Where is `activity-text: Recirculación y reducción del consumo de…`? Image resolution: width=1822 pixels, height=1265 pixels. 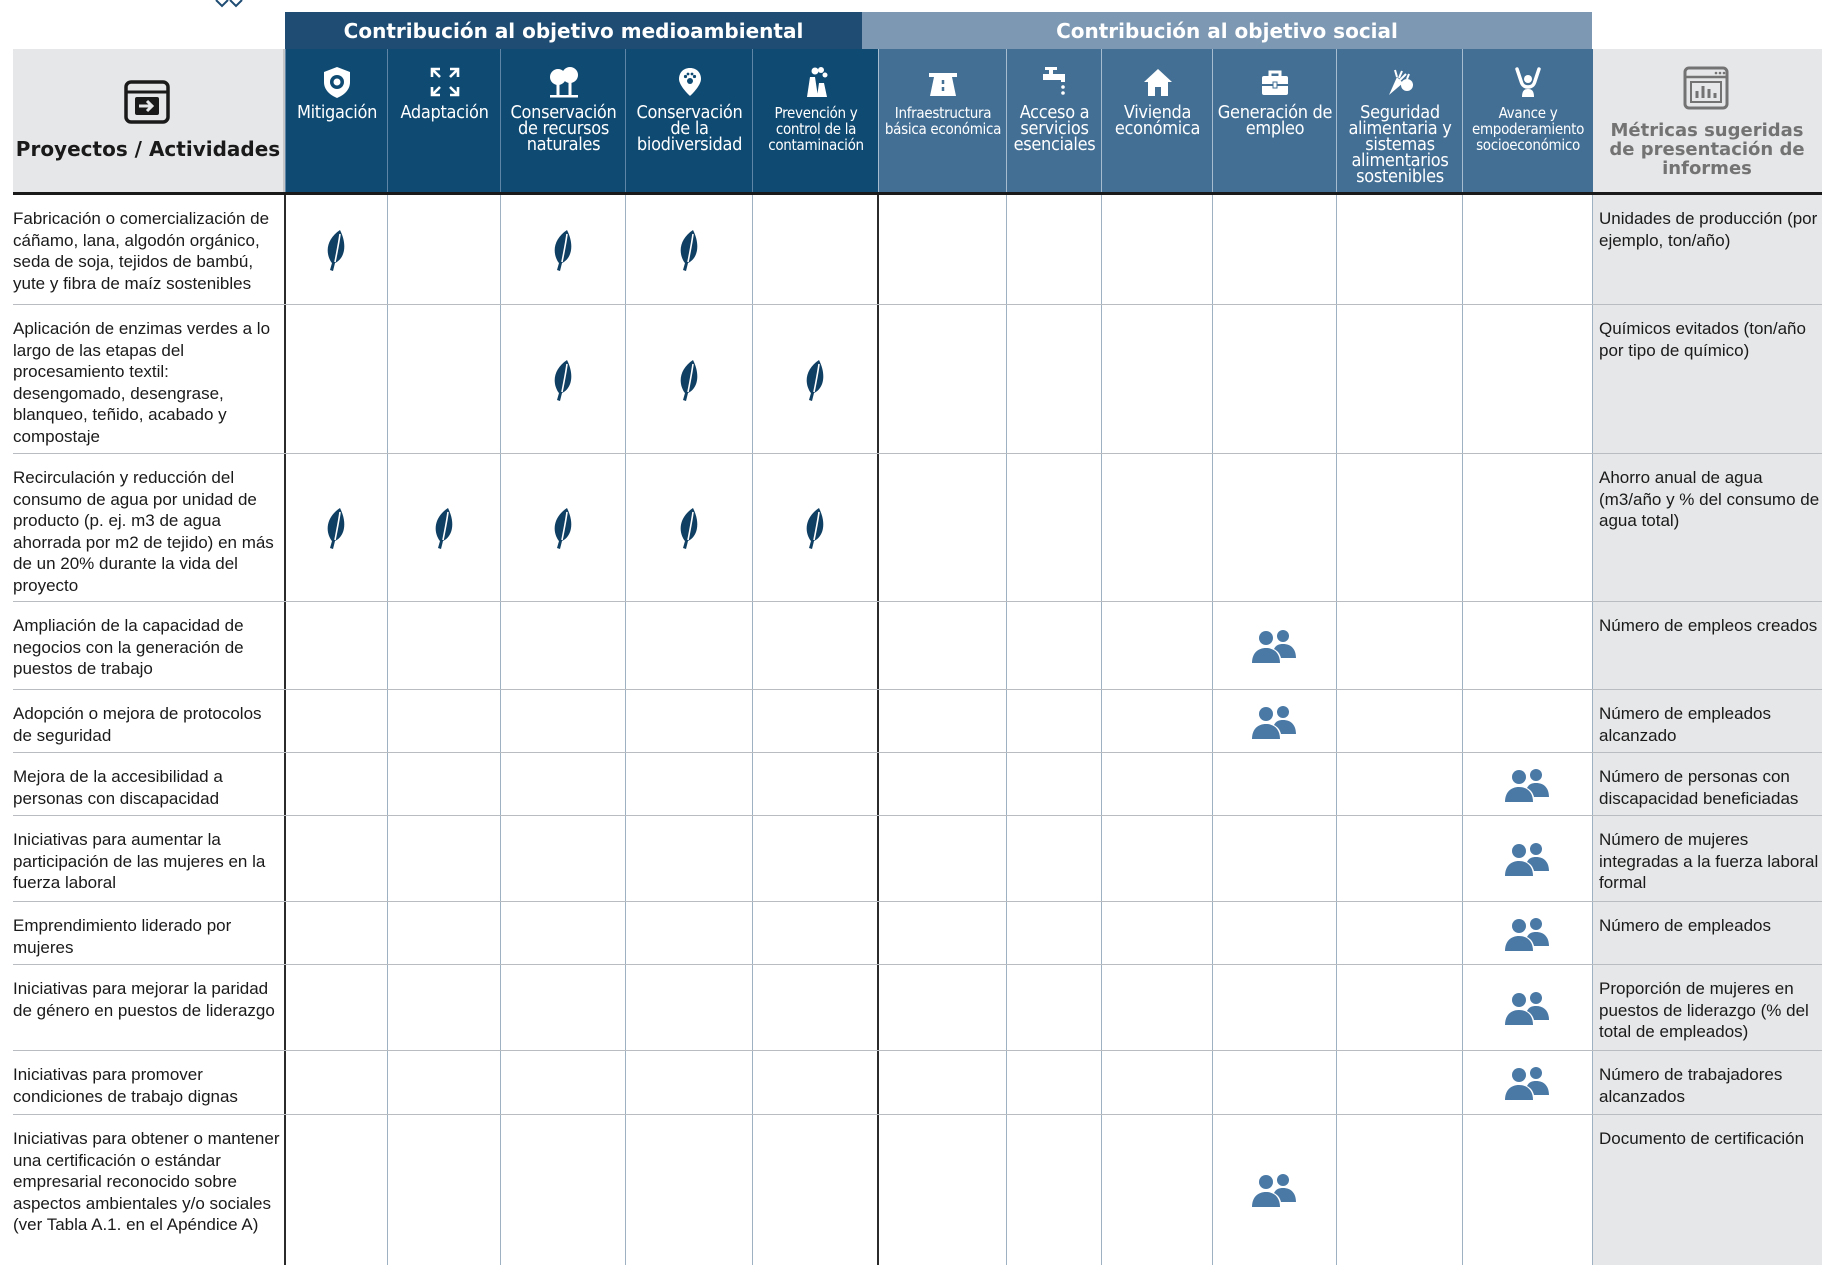
activity-text: Recirculación y reducción del consumo de… is located at coordinates (143, 531).